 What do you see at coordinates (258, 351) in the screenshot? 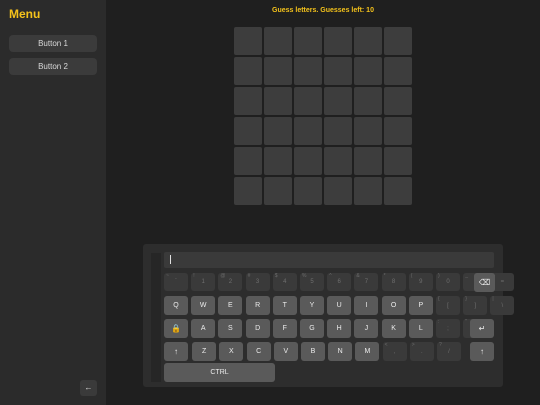
I see `key-c: C` at bounding box center [258, 351].